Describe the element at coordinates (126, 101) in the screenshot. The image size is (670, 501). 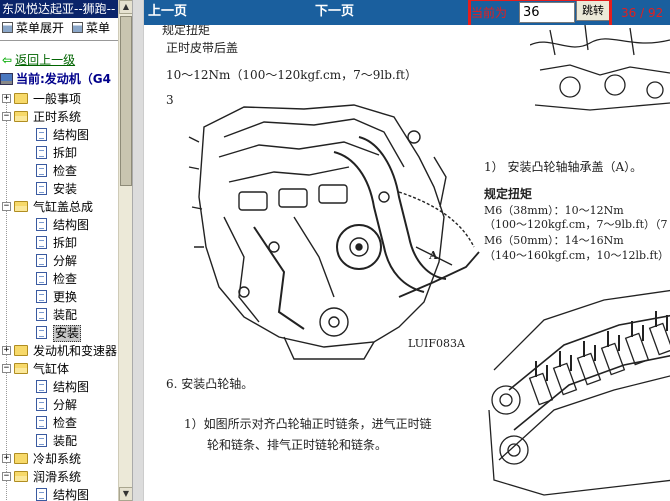
I see `scroll-thumb` at that location.